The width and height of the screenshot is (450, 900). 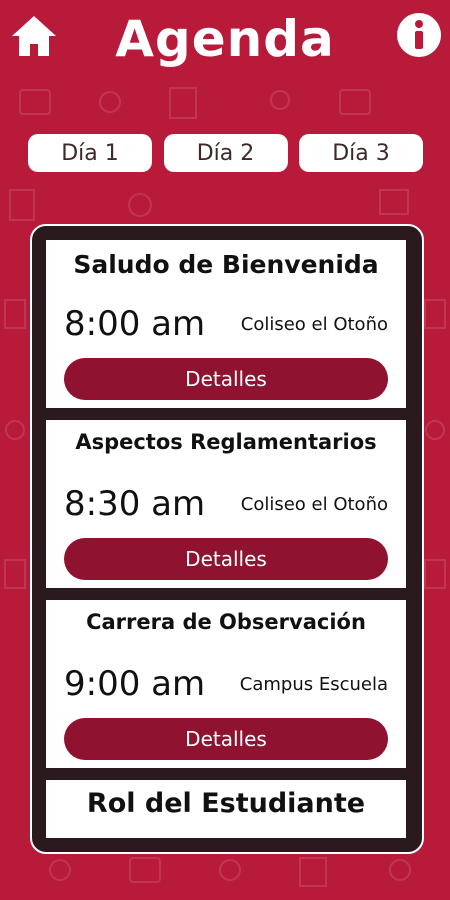 I want to click on agenda-item: Rol del Estudiante, so click(x=226, y=809).